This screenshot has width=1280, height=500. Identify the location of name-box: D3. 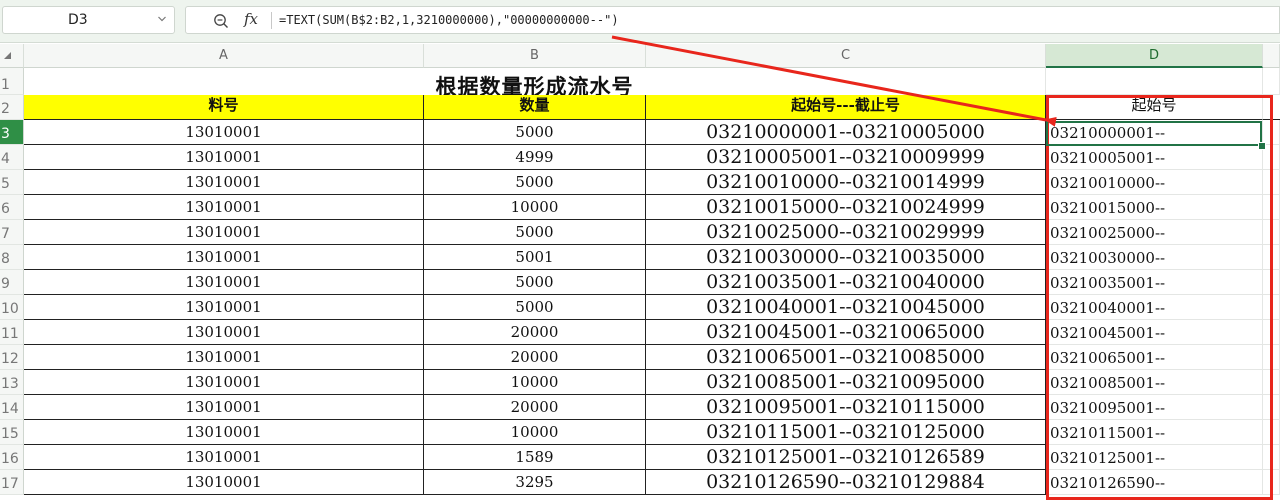
(88, 20).